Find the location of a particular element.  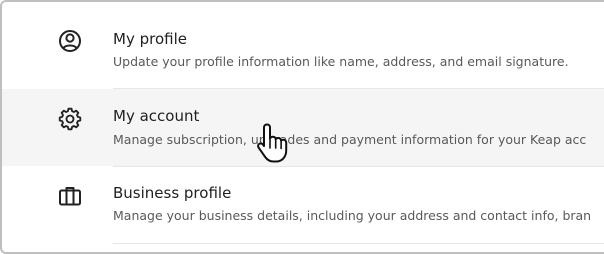

menu-item-title: Business profile is located at coordinates (172, 193).